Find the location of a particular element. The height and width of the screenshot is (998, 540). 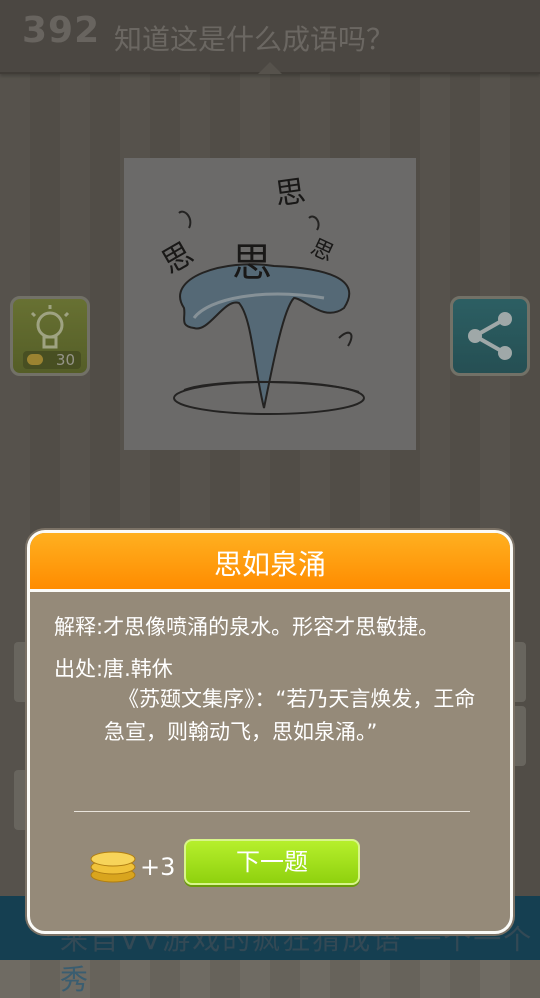

source-label: 出处:唐.韩休 is located at coordinates (113, 669).